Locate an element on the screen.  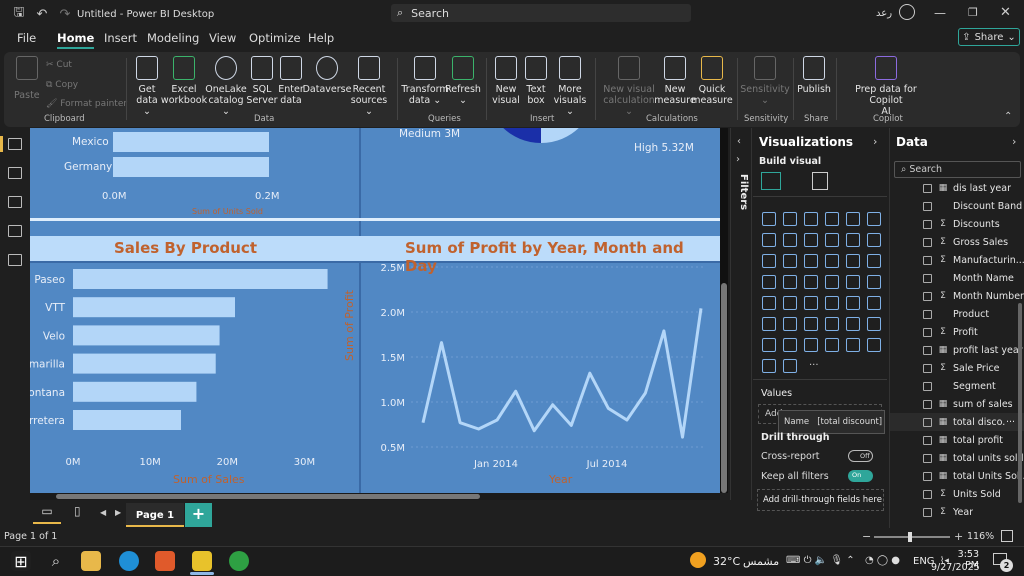
close-button: ✕ is located at coordinates (1005, 12).